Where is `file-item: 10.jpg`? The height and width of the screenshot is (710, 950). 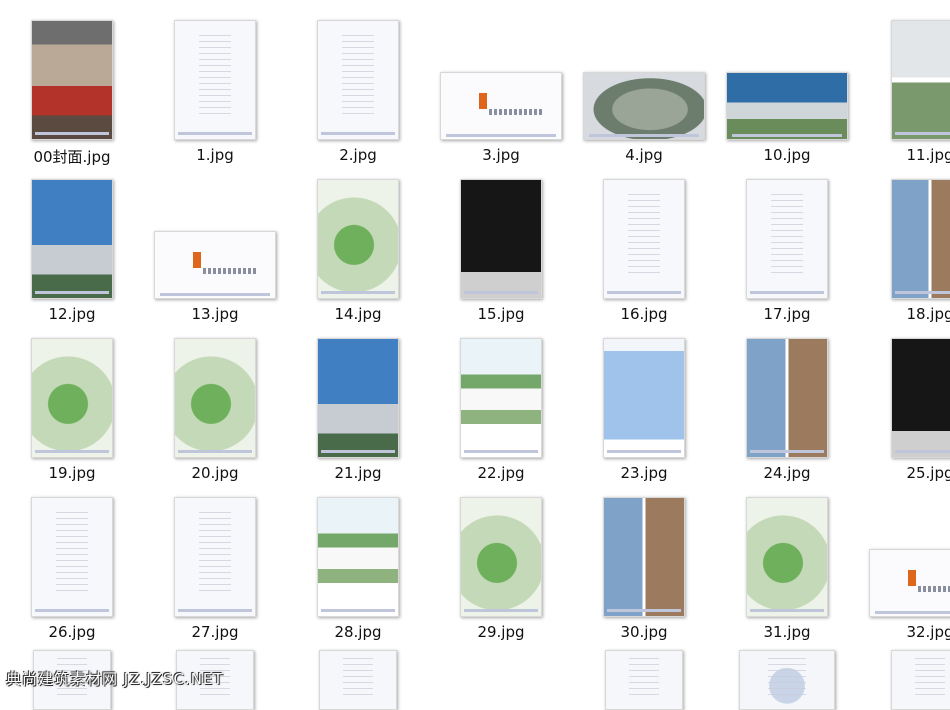 file-item: 10.jpg is located at coordinates (787, 90).